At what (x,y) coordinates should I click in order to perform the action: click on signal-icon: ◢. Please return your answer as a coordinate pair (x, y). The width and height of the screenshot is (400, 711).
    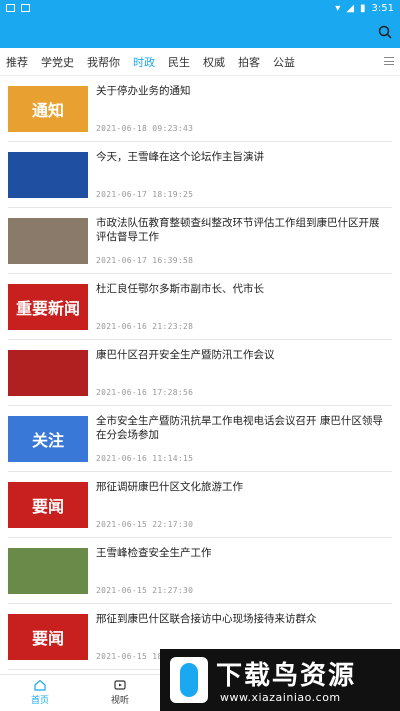
    Looking at the image, I should click on (350, 8).